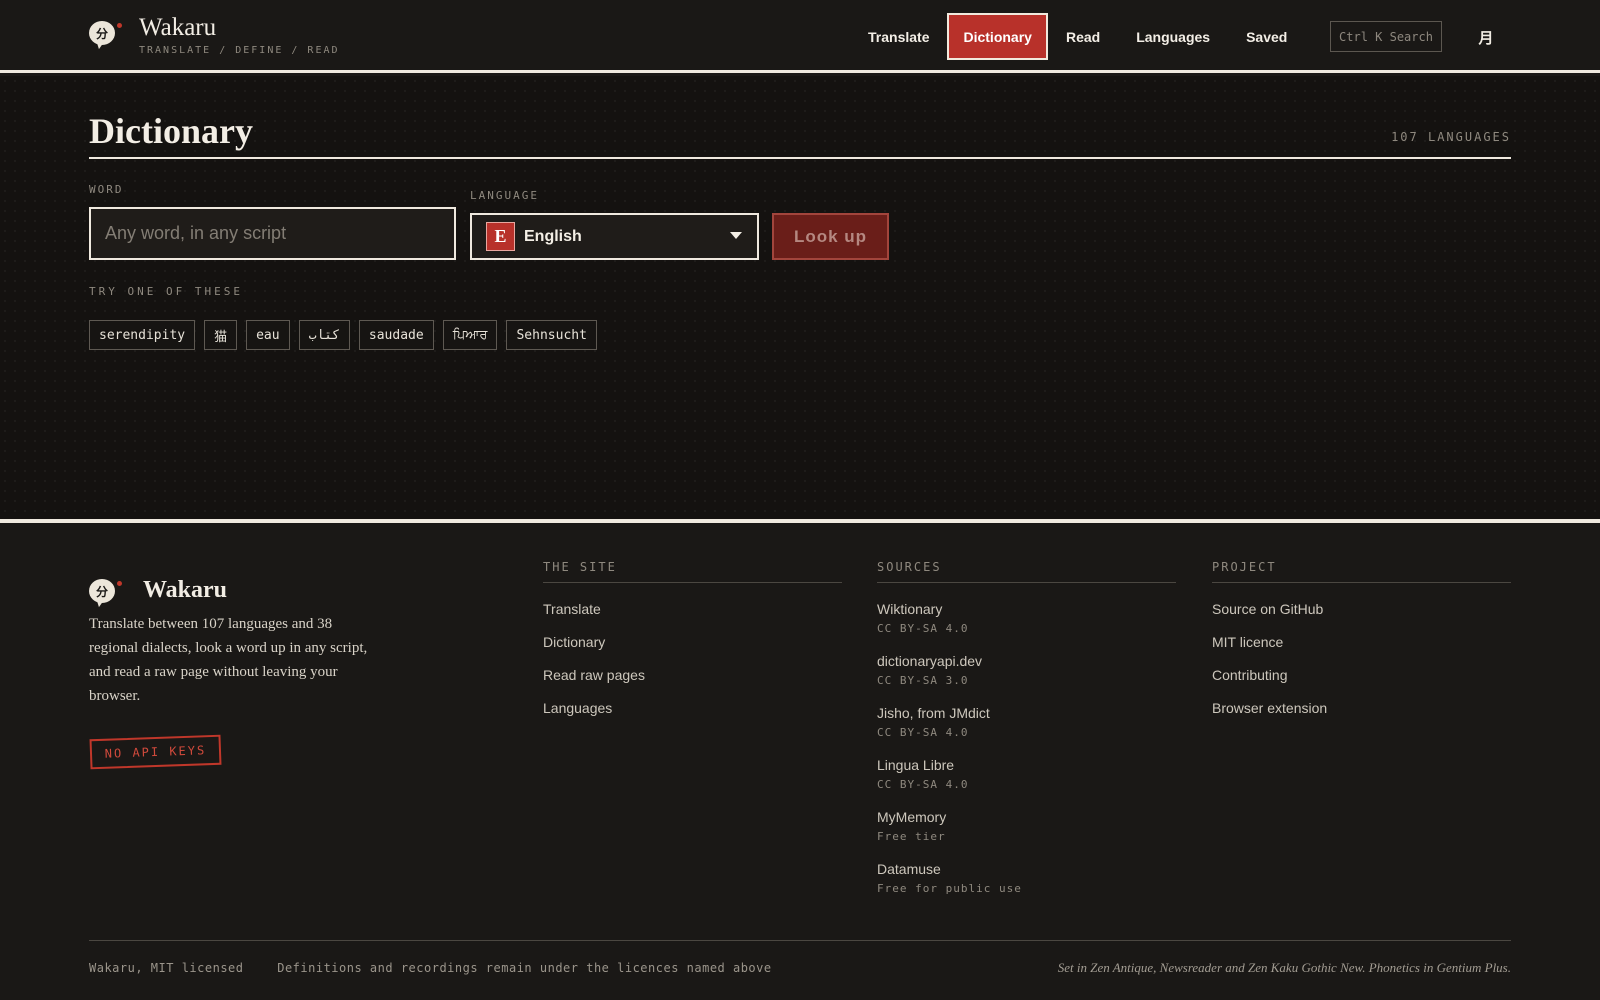 The image size is (1600, 1000). Describe the element at coordinates (692, 642) in the screenshot. I see `footer-link-dictionary: Dictionary` at that location.